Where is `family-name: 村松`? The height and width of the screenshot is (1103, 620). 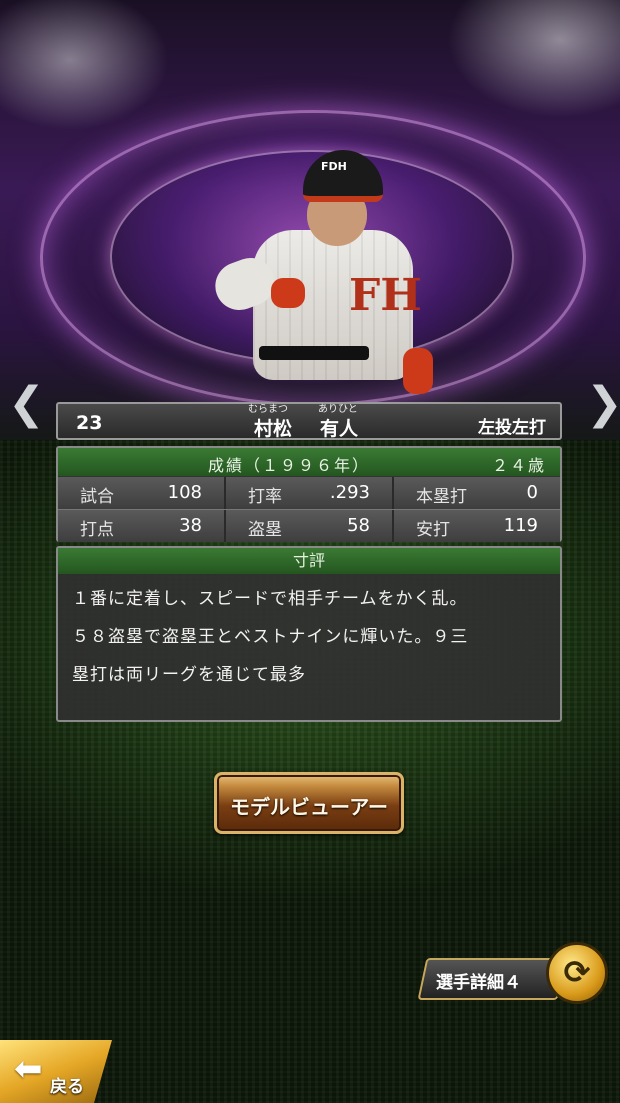 family-name: 村松 is located at coordinates (273, 429).